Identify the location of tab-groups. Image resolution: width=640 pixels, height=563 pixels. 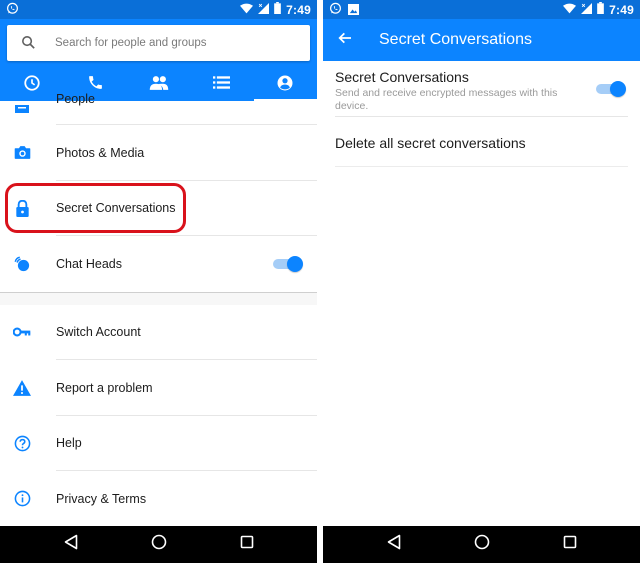
(158, 85).